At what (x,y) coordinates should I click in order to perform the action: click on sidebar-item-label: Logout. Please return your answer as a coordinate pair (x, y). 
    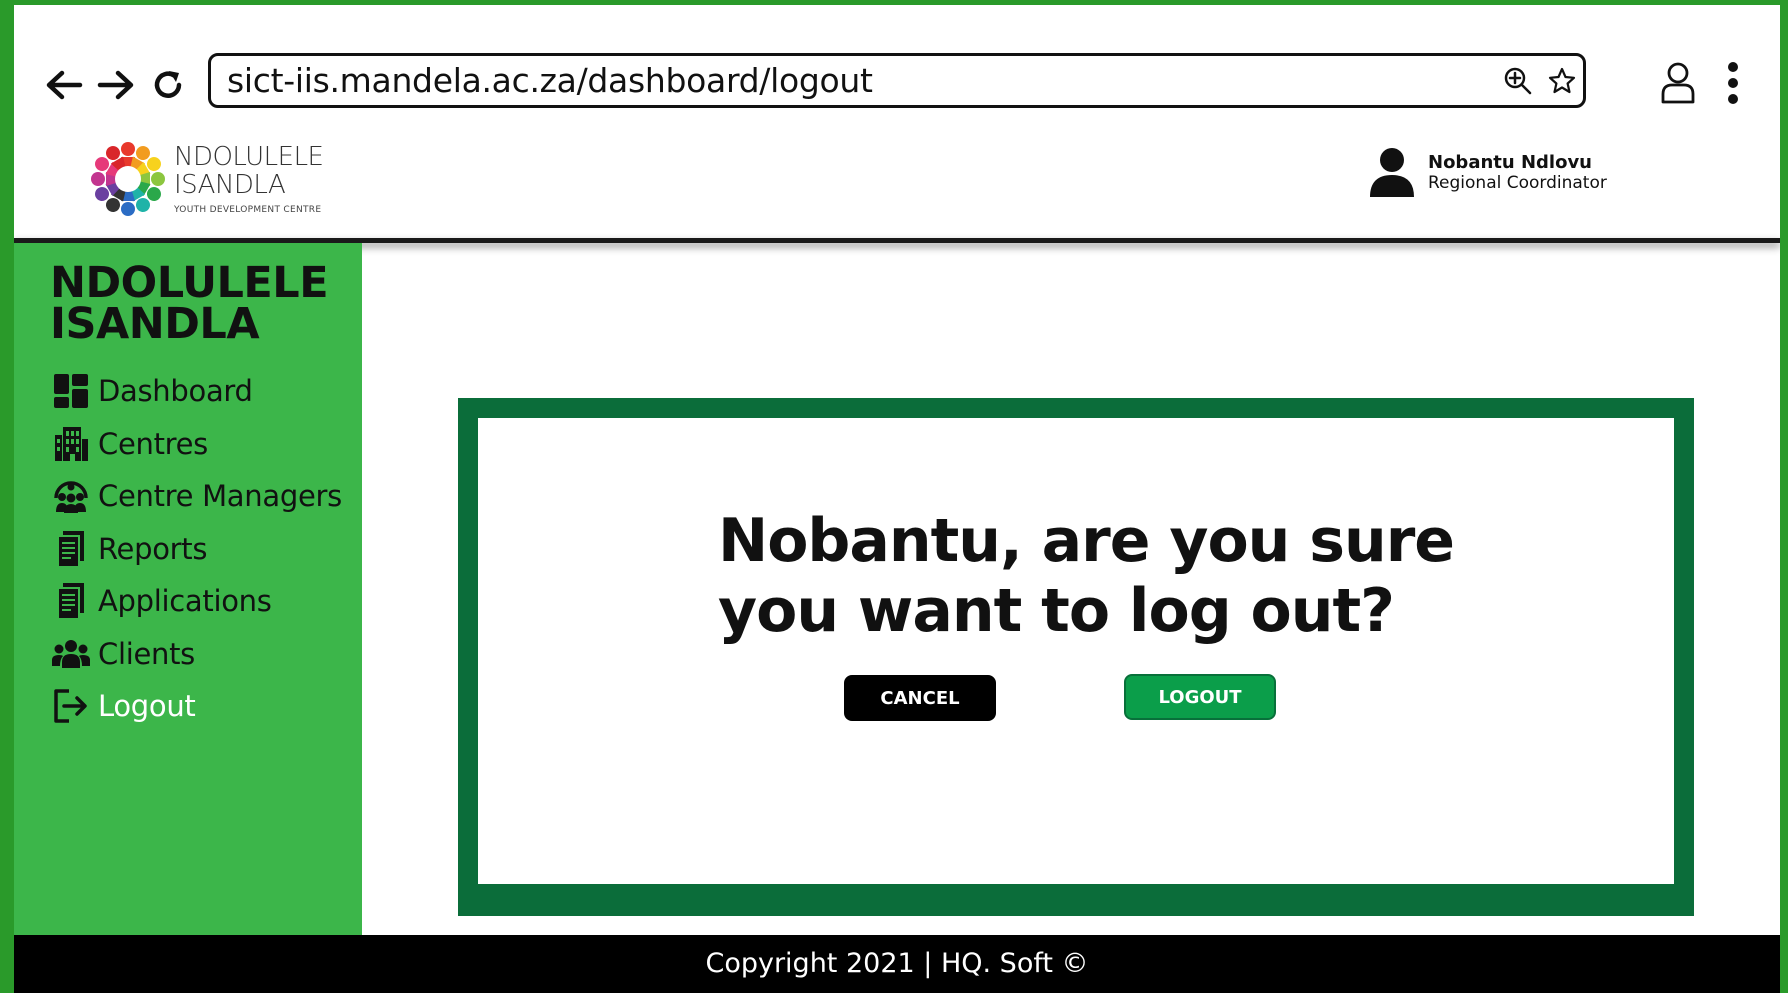
    Looking at the image, I should click on (147, 706).